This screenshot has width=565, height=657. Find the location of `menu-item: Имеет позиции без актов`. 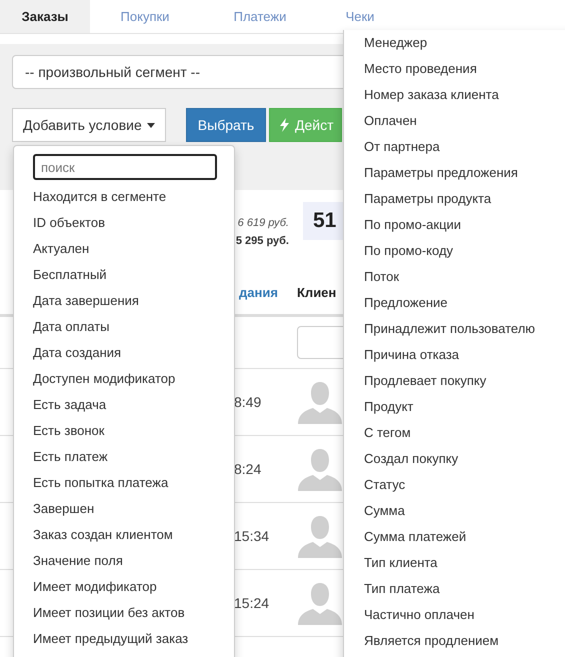

menu-item: Имеет позиции без актов is located at coordinates (133, 613).